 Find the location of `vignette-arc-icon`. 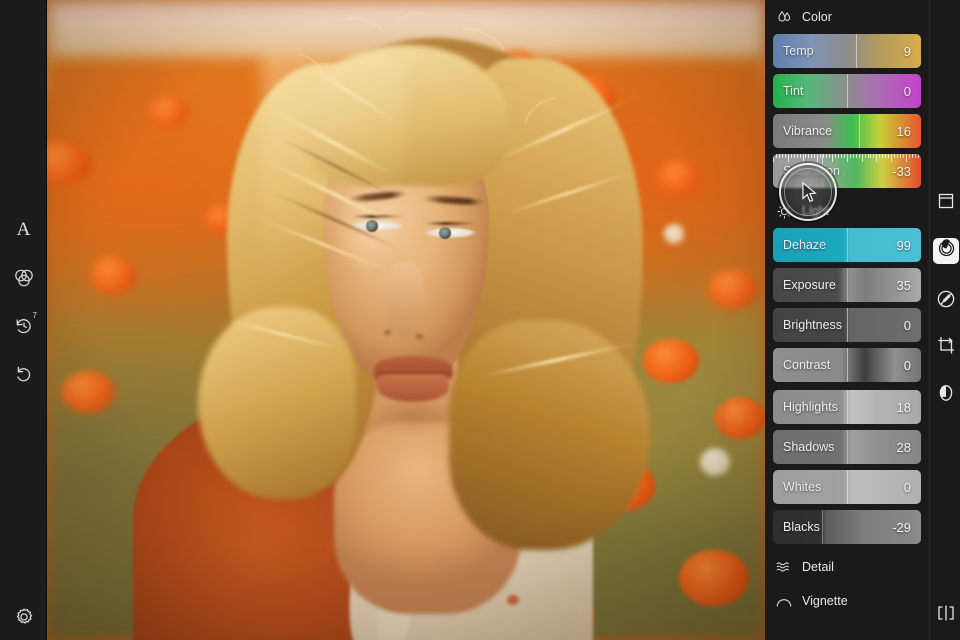

vignette-arc-icon is located at coordinates (784, 601).